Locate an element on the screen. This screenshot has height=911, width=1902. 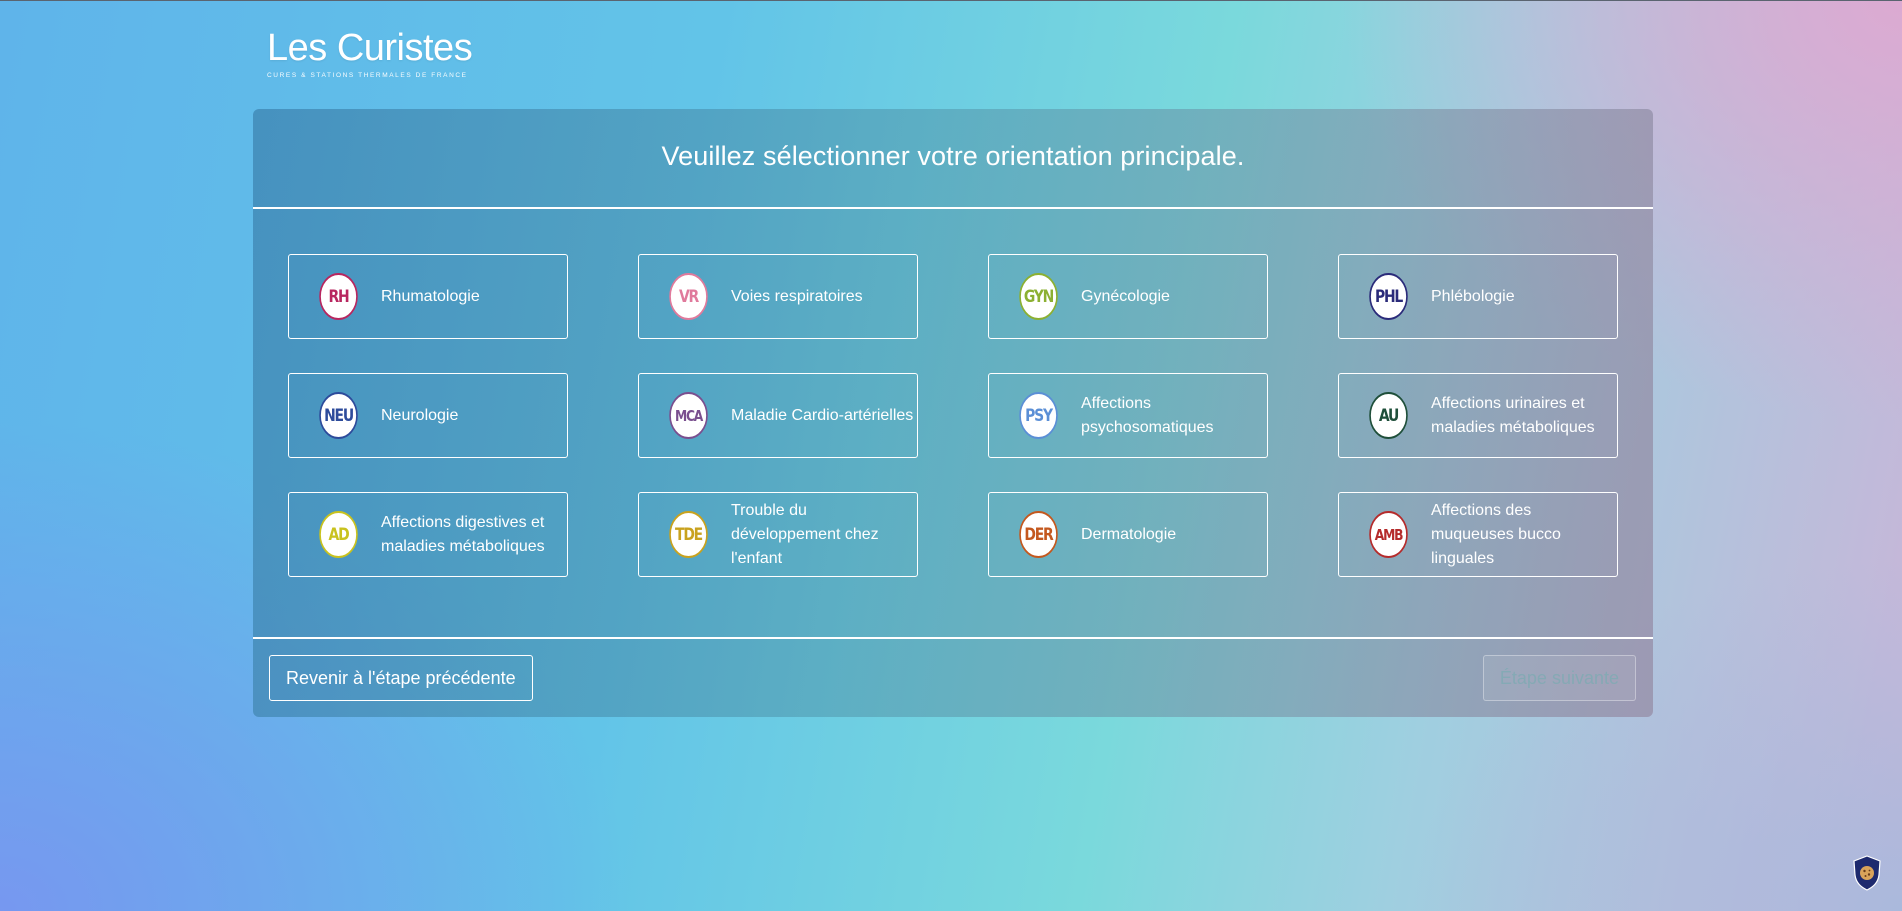
orientation-card-rh: RH Rhumatologie is located at coordinates (428, 296).